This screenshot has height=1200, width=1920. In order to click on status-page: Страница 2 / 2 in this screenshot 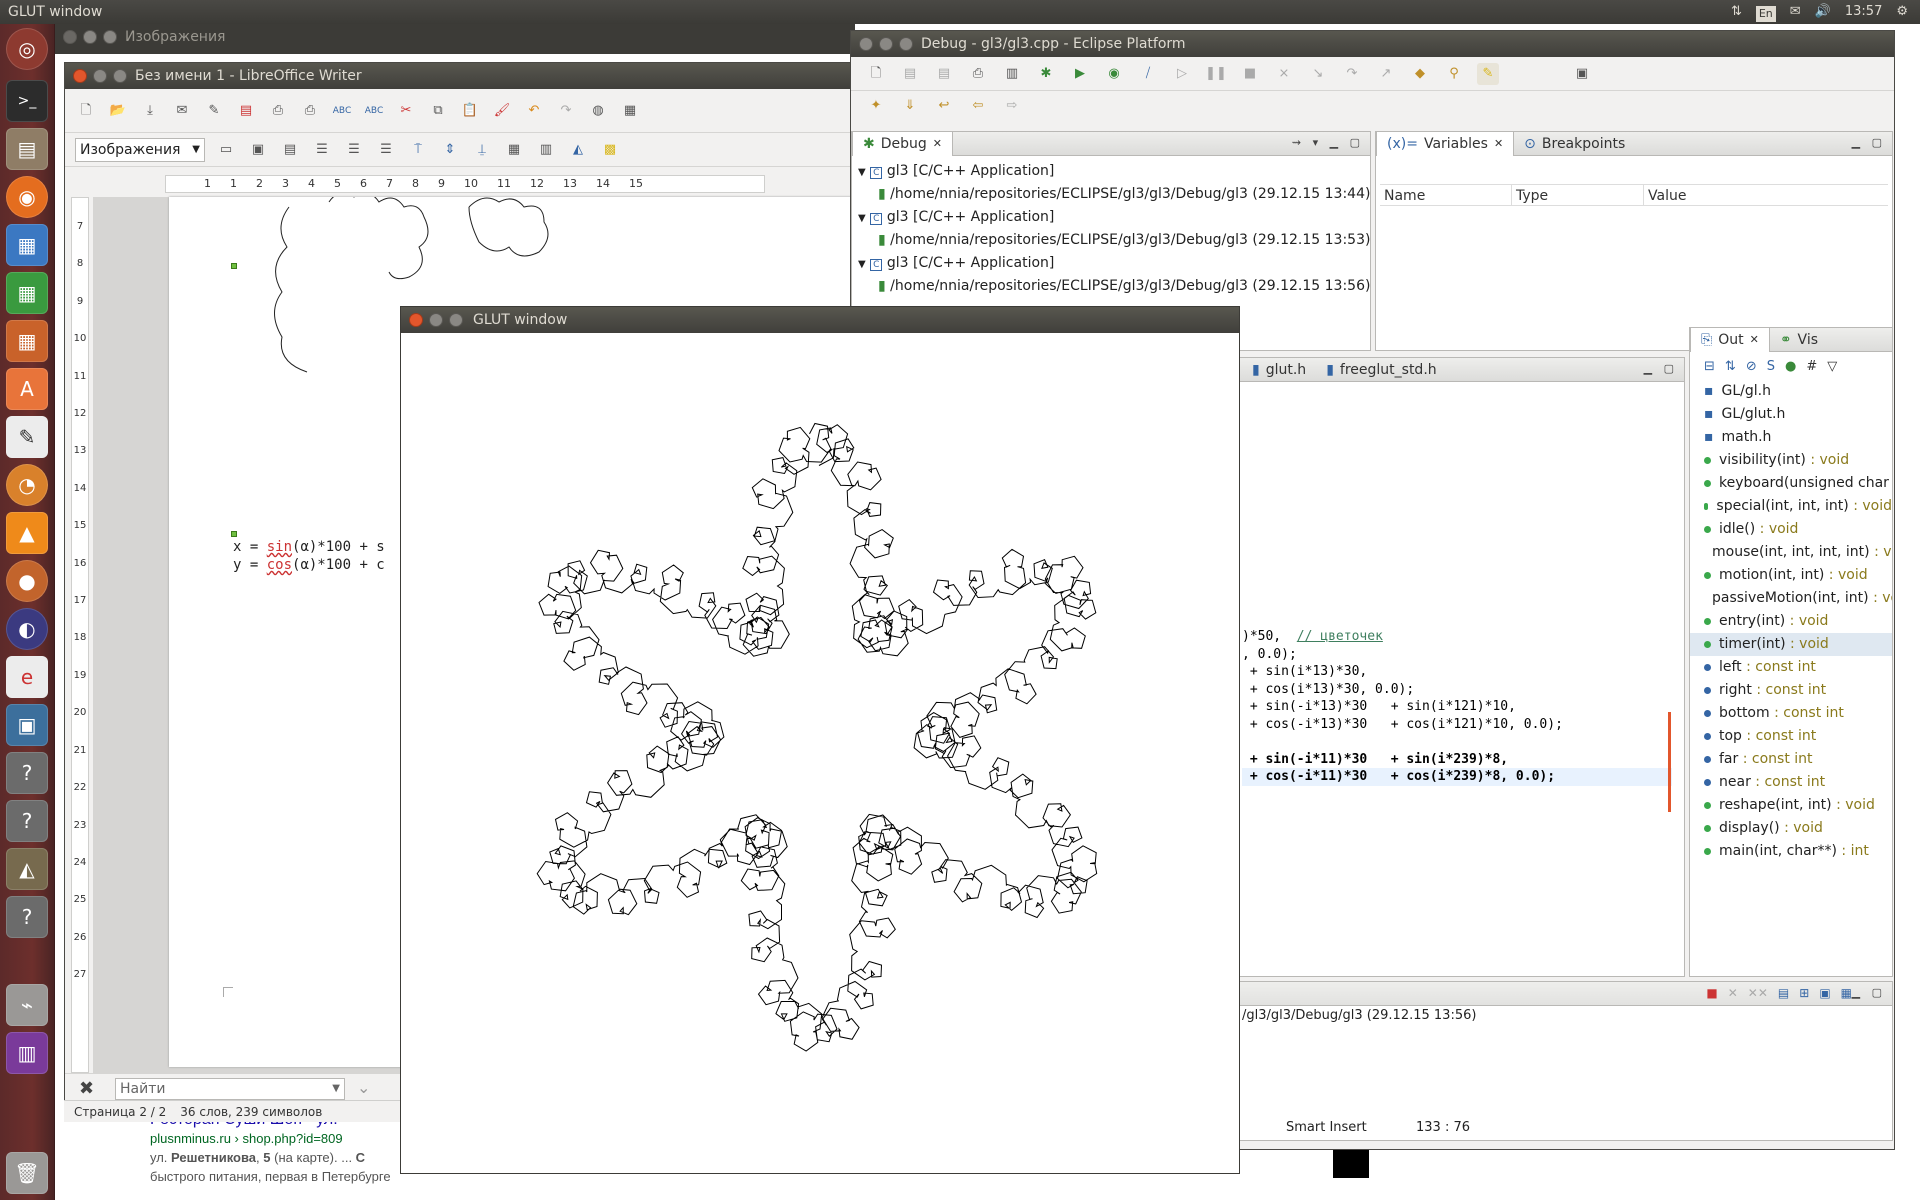, I will do `click(120, 1111)`.